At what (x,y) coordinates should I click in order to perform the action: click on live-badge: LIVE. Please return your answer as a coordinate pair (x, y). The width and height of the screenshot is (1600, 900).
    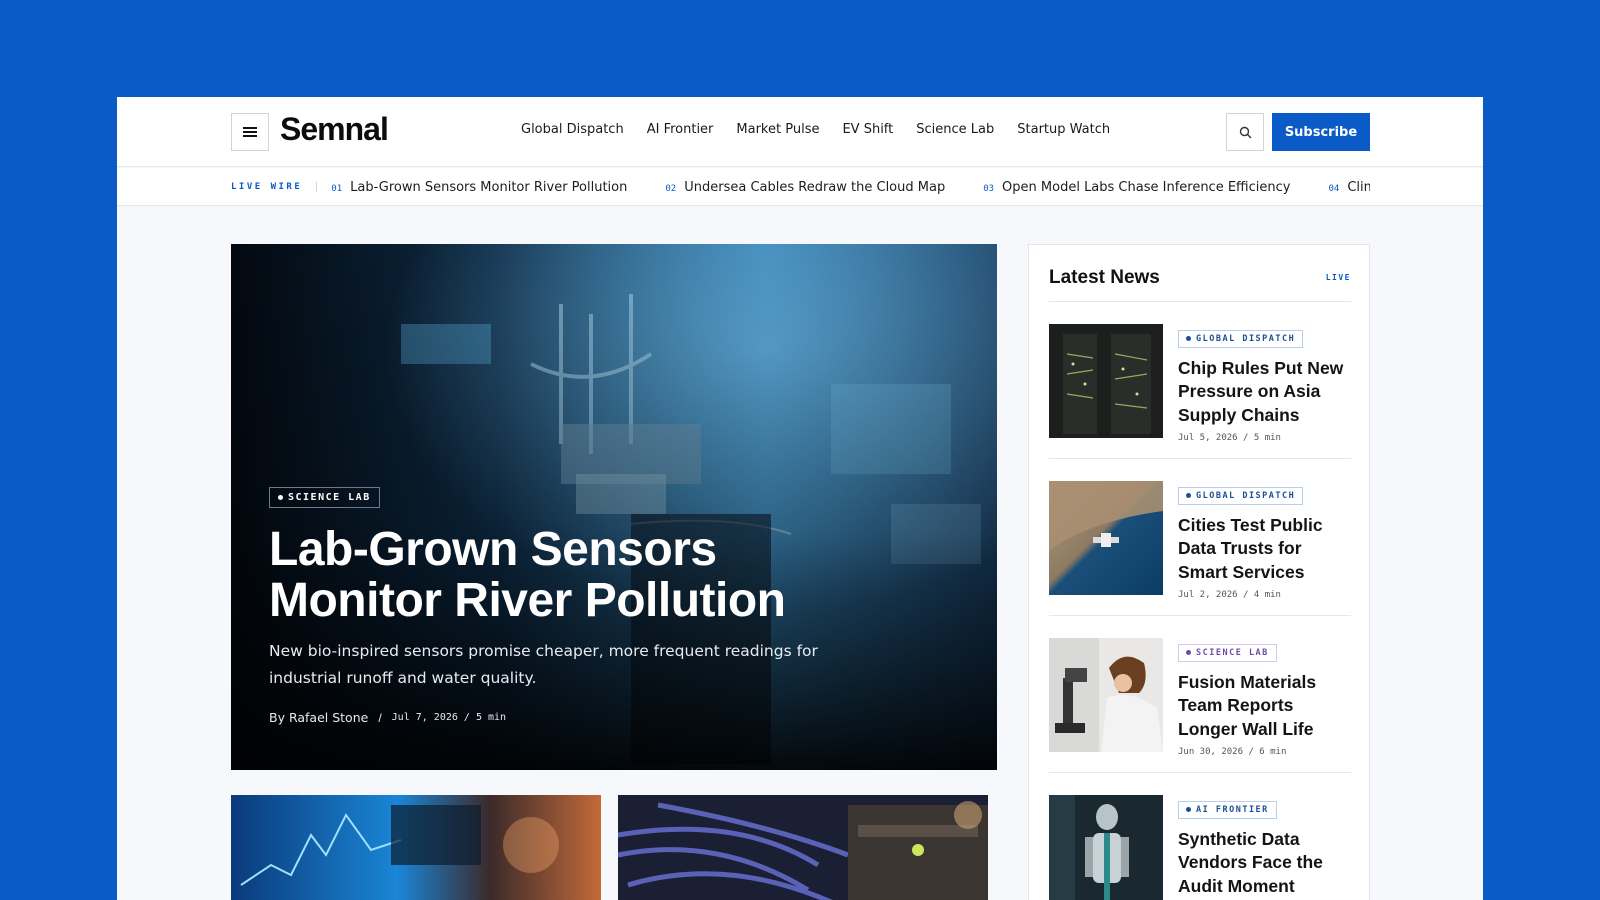
    Looking at the image, I should click on (1338, 277).